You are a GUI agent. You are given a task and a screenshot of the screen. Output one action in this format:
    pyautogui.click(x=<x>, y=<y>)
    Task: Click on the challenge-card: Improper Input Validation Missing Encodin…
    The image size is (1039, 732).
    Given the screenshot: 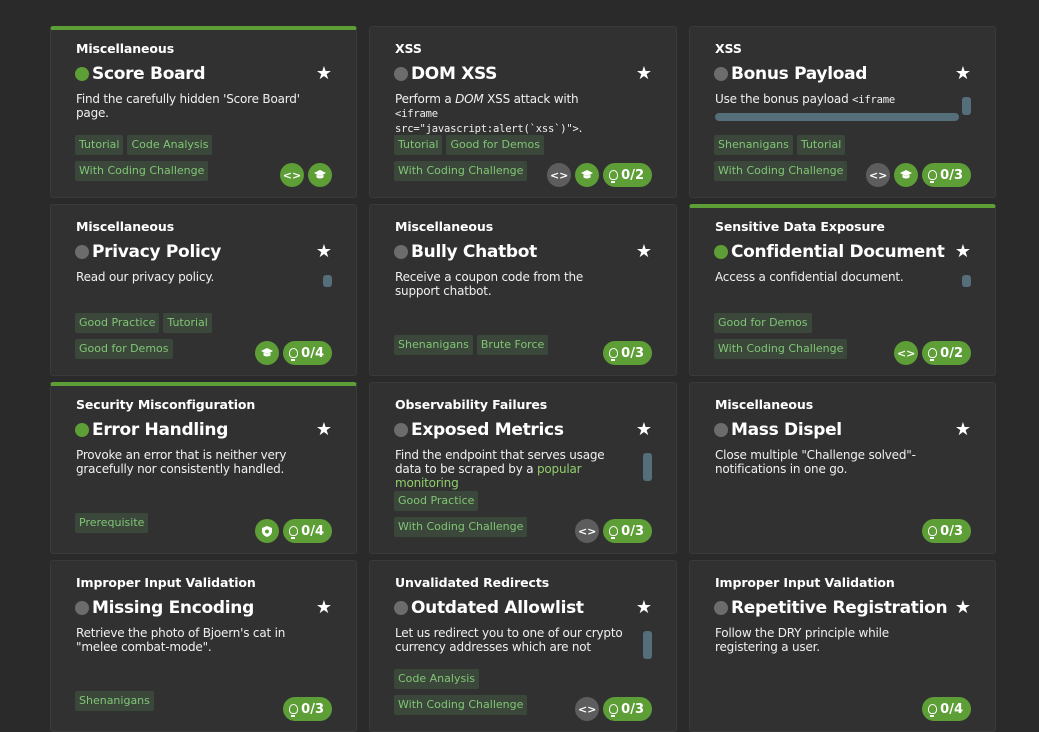 What is the action you would take?
    pyautogui.click(x=203, y=646)
    